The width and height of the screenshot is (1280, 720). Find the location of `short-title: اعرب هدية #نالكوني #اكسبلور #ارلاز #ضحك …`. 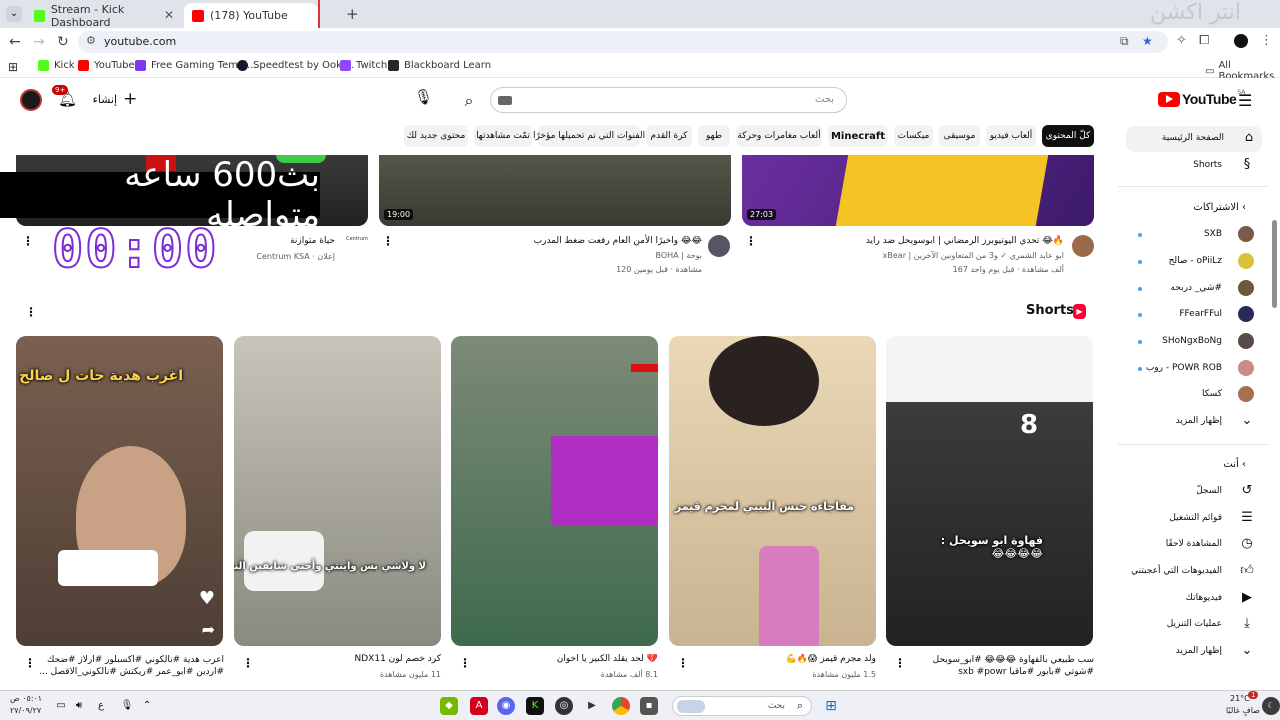

short-title: اعرب هدية #نالكوني #اكسبلور #ارلاز #ضحك … is located at coordinates (130, 666).